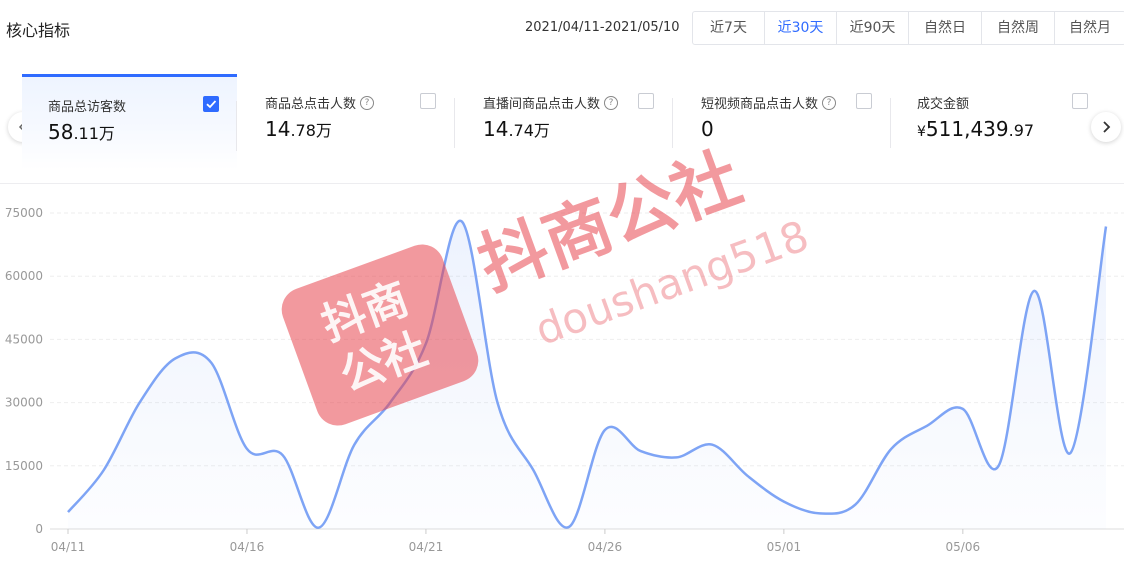  Describe the element at coordinates (729, 28) in the screenshot. I see `period-btn-0: 近7天` at that location.